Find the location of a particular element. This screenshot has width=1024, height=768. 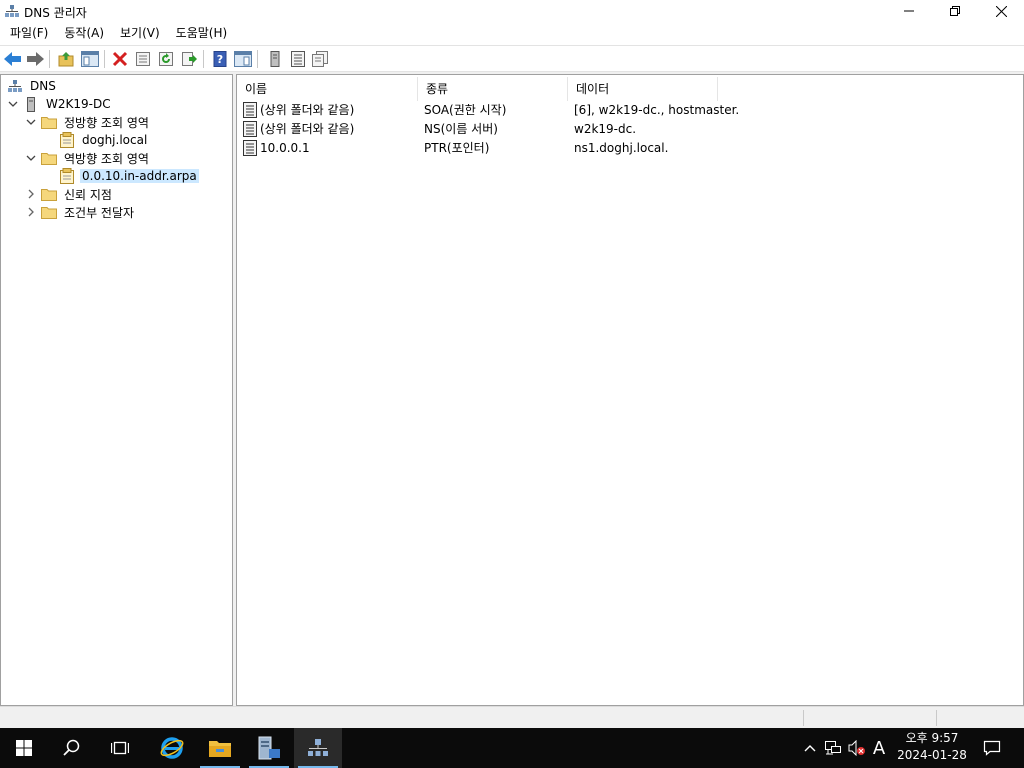

tree-item-label: 정방향 조회 영역 is located at coordinates (106, 122).